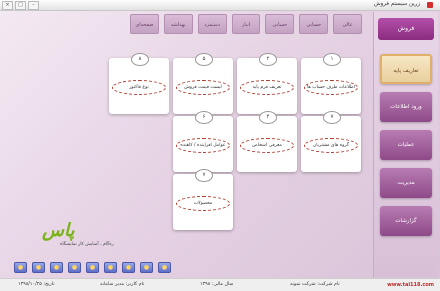 The image size is (440, 291). Describe the element at coordinates (203, 145) in the screenshot. I see `card-label: عوامل افزاینده / کاهنده` at that location.